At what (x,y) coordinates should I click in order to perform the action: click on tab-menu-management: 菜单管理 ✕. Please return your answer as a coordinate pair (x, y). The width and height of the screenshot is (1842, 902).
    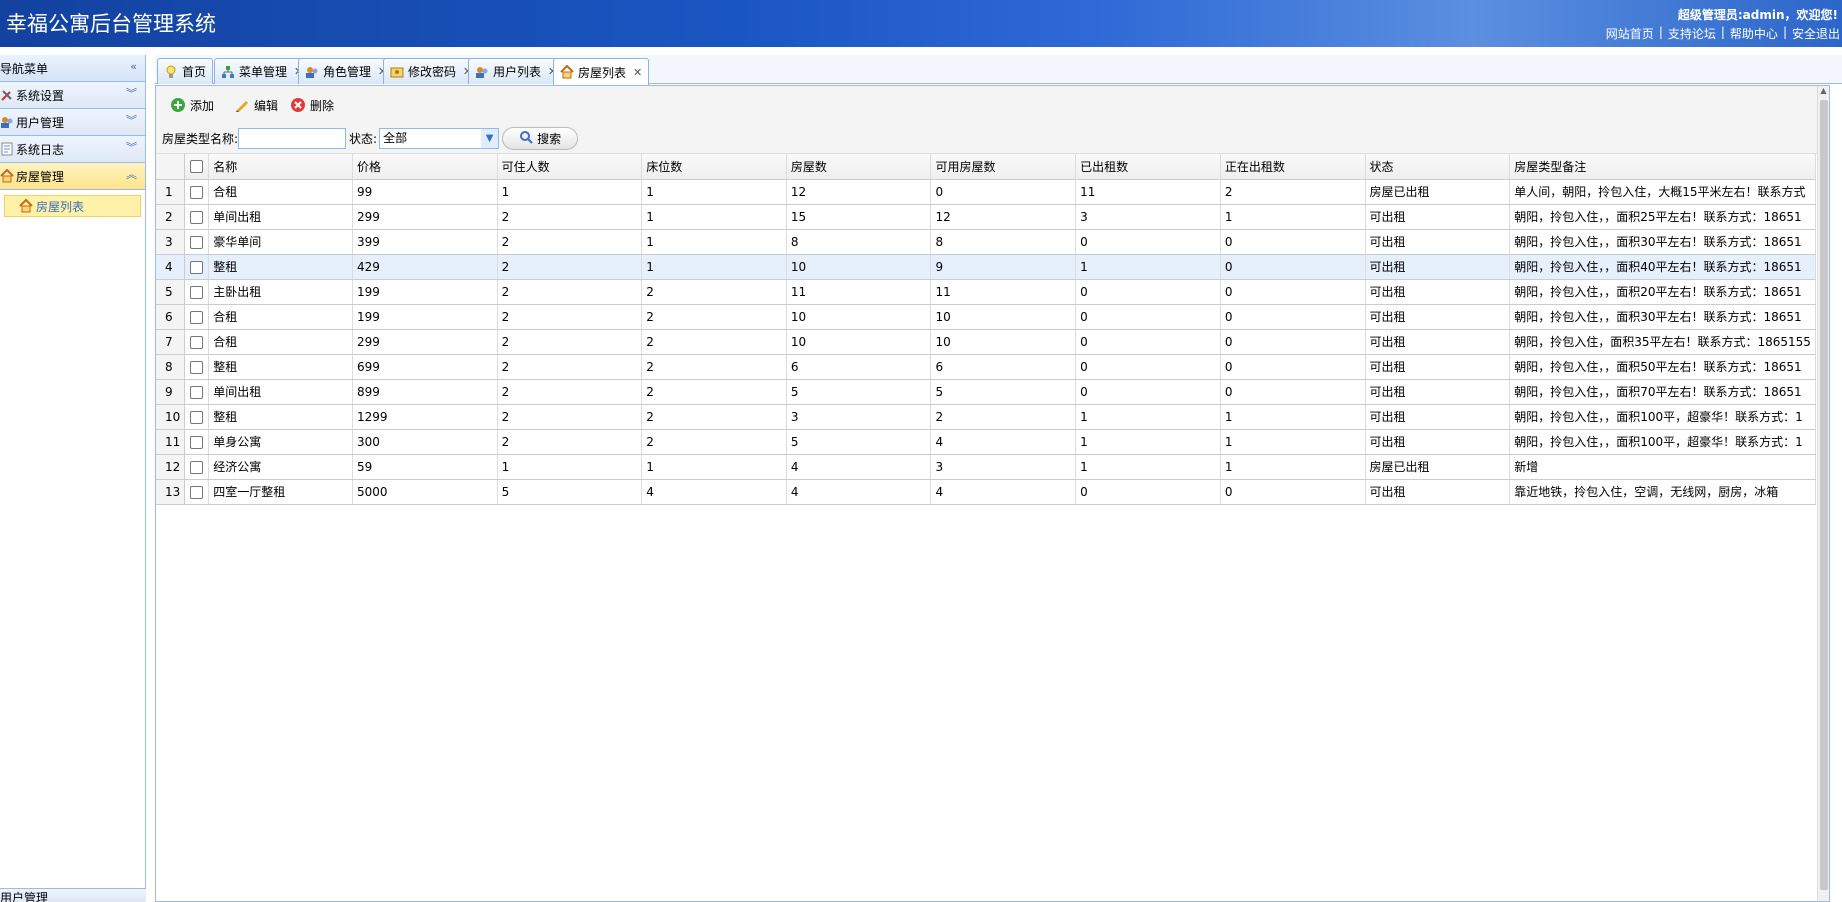
    Looking at the image, I should click on (262, 71).